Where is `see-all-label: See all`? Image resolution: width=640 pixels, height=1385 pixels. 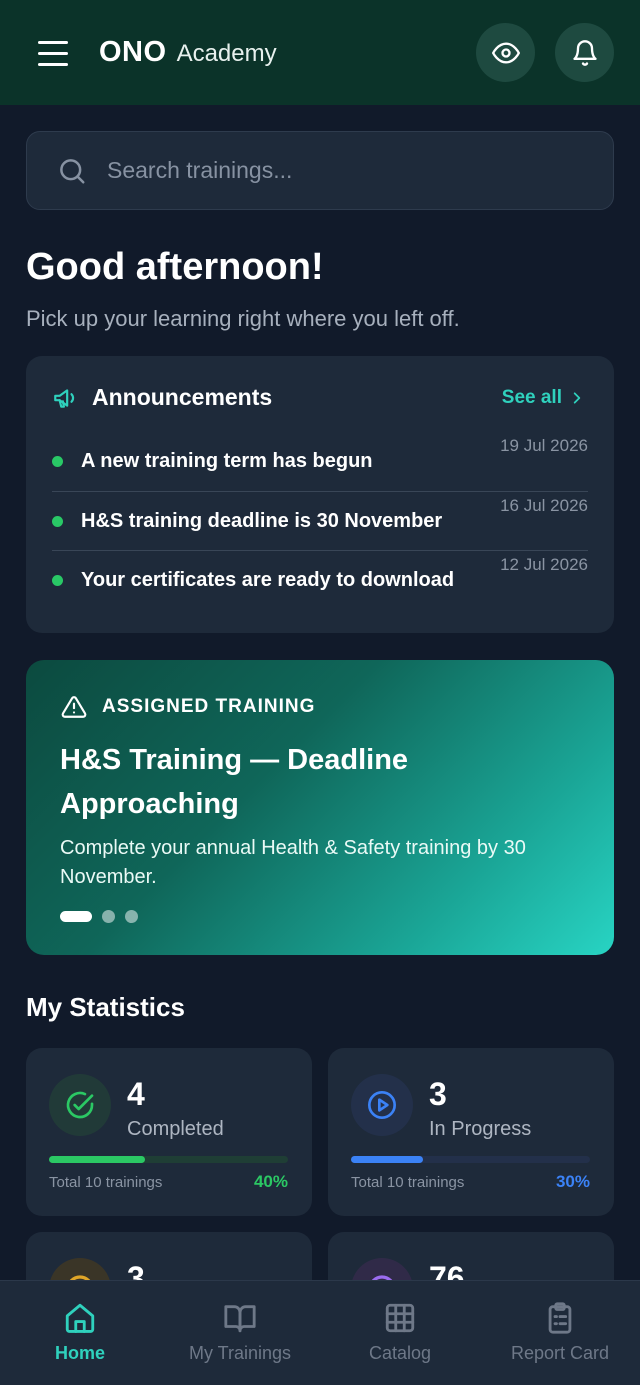 see-all-label: See all is located at coordinates (531, 397).